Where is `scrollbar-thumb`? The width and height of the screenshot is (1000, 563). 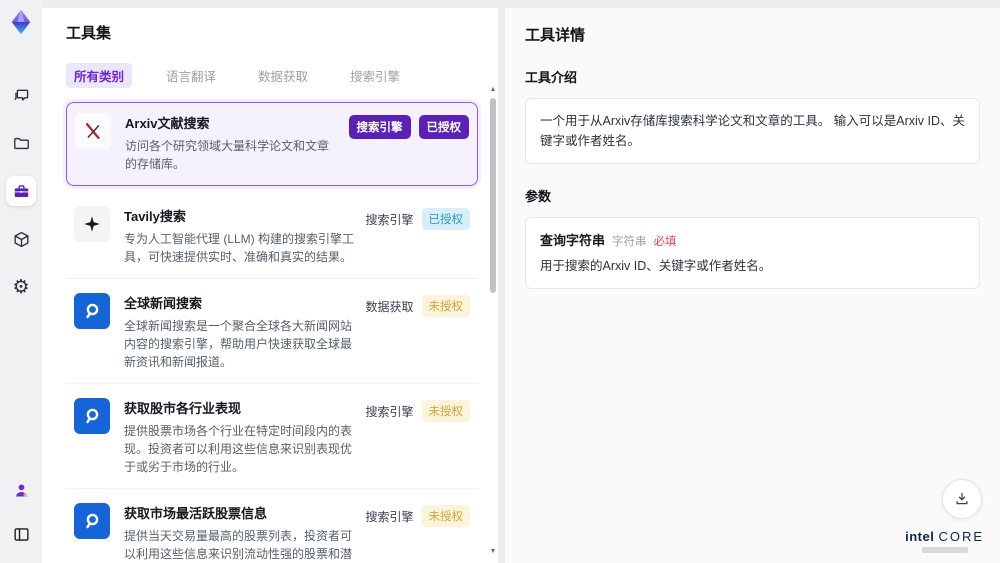 scrollbar-thumb is located at coordinates (493, 195).